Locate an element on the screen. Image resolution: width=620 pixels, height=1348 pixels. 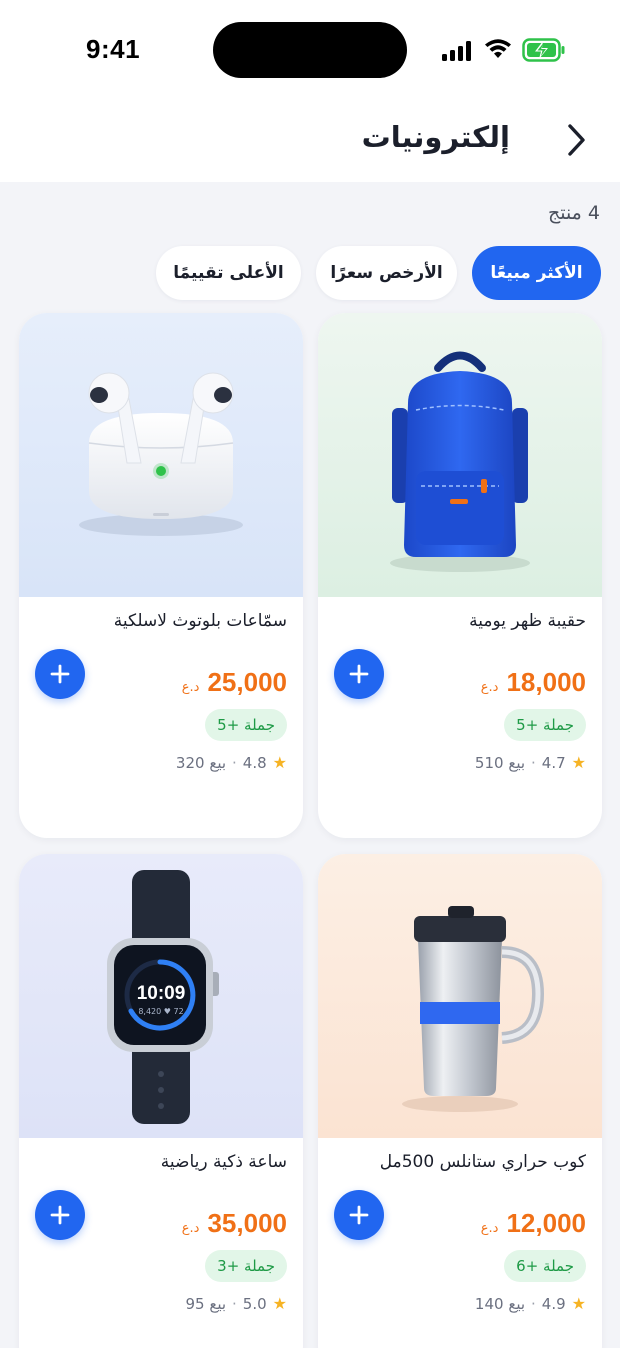
rating-value: 4.8 is located at coordinates (254, 762).